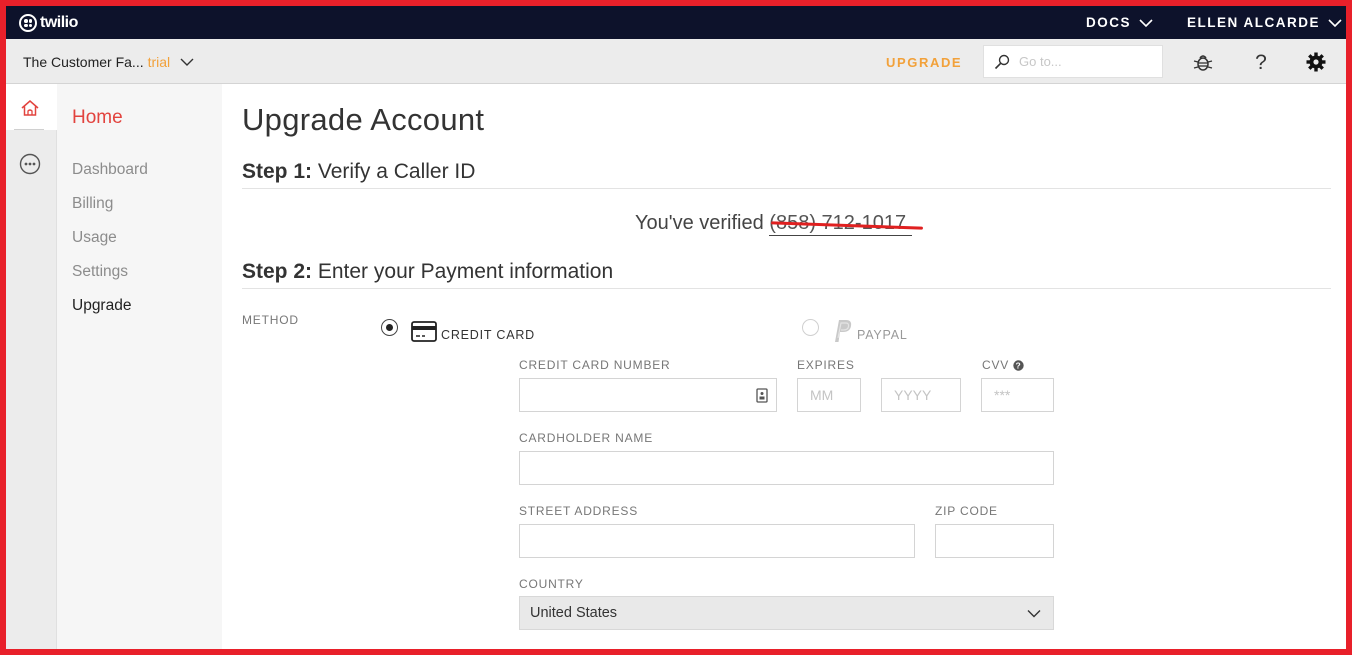 The width and height of the screenshot is (1352, 655). I want to click on cardholder-label: CARDHOLDER NAME, so click(586, 438).